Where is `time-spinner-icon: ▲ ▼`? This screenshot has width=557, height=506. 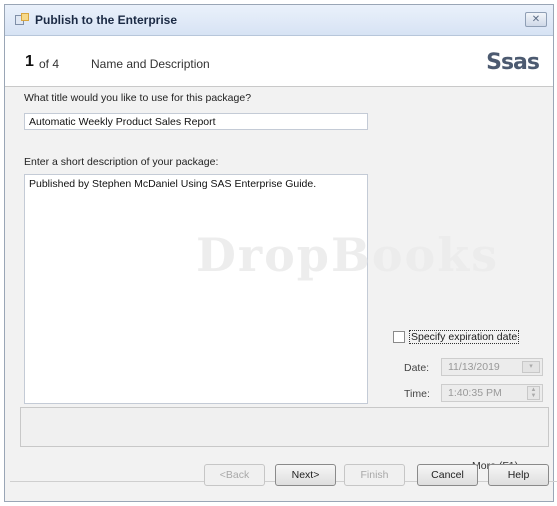
time-spinner-icon: ▲ ▼ is located at coordinates (533, 393).